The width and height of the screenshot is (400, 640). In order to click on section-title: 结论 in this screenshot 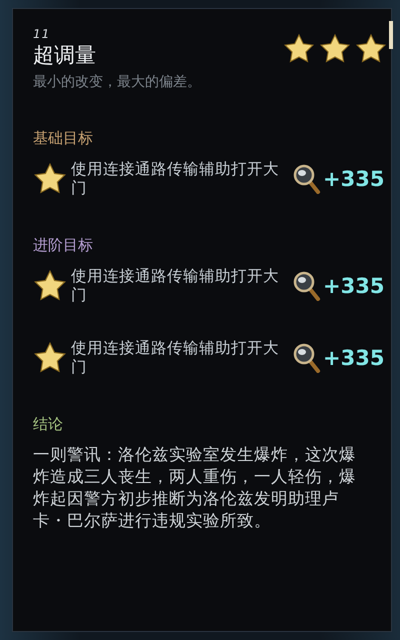, I will do `click(48, 424)`.